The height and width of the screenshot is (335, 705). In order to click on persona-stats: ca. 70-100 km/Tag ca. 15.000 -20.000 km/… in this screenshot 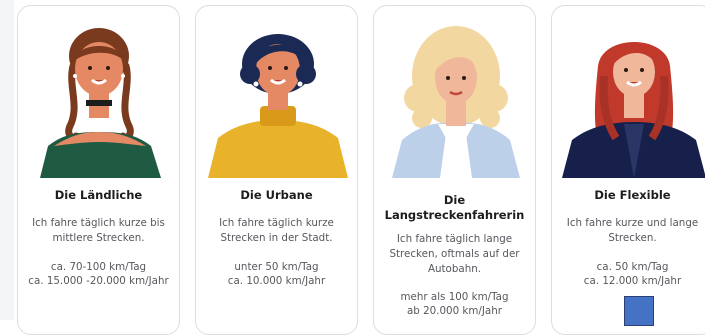, I will do `click(98, 274)`.